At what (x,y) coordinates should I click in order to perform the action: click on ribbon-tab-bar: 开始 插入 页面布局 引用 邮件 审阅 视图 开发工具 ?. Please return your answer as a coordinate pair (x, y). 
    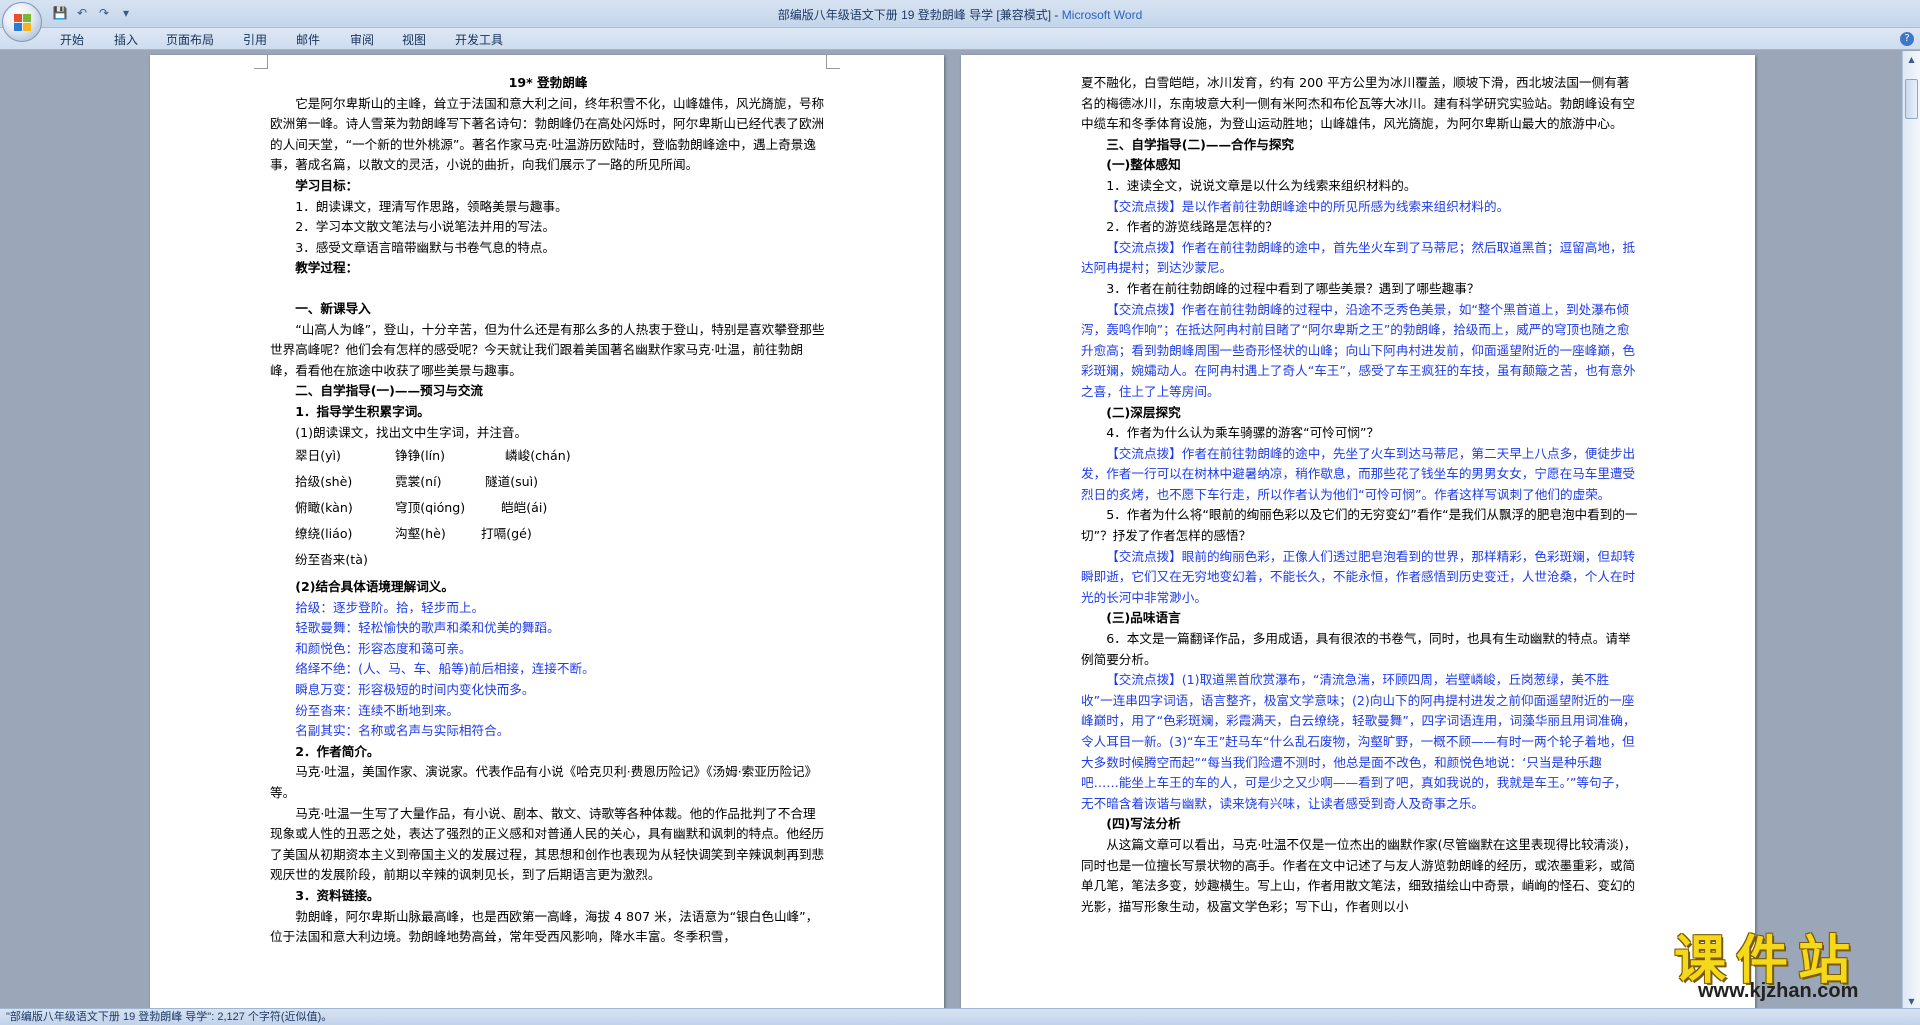
    Looking at the image, I should click on (960, 39).